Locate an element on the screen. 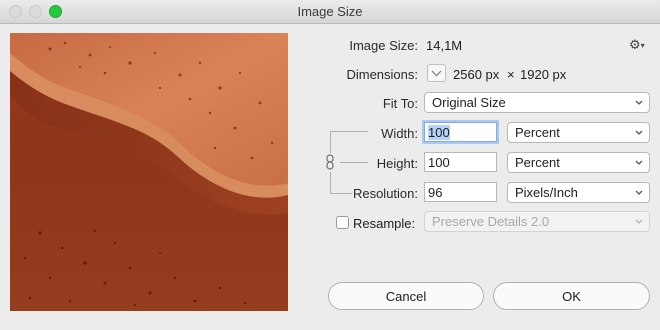 This screenshot has height=330, width=660. resample-method-value: Preserve Details 2.0 is located at coordinates (491, 221).